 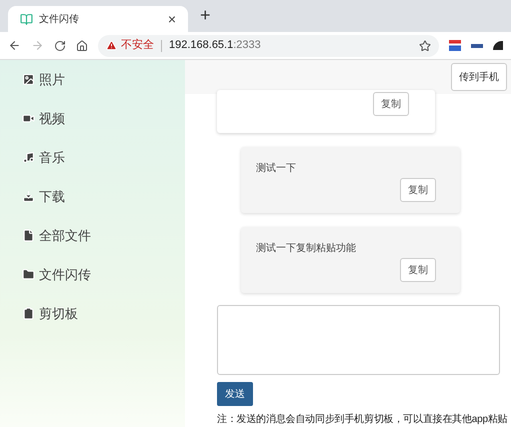 What do you see at coordinates (306, 249) in the screenshot?
I see `message-text: 测试一下复制粘贴功能` at bounding box center [306, 249].